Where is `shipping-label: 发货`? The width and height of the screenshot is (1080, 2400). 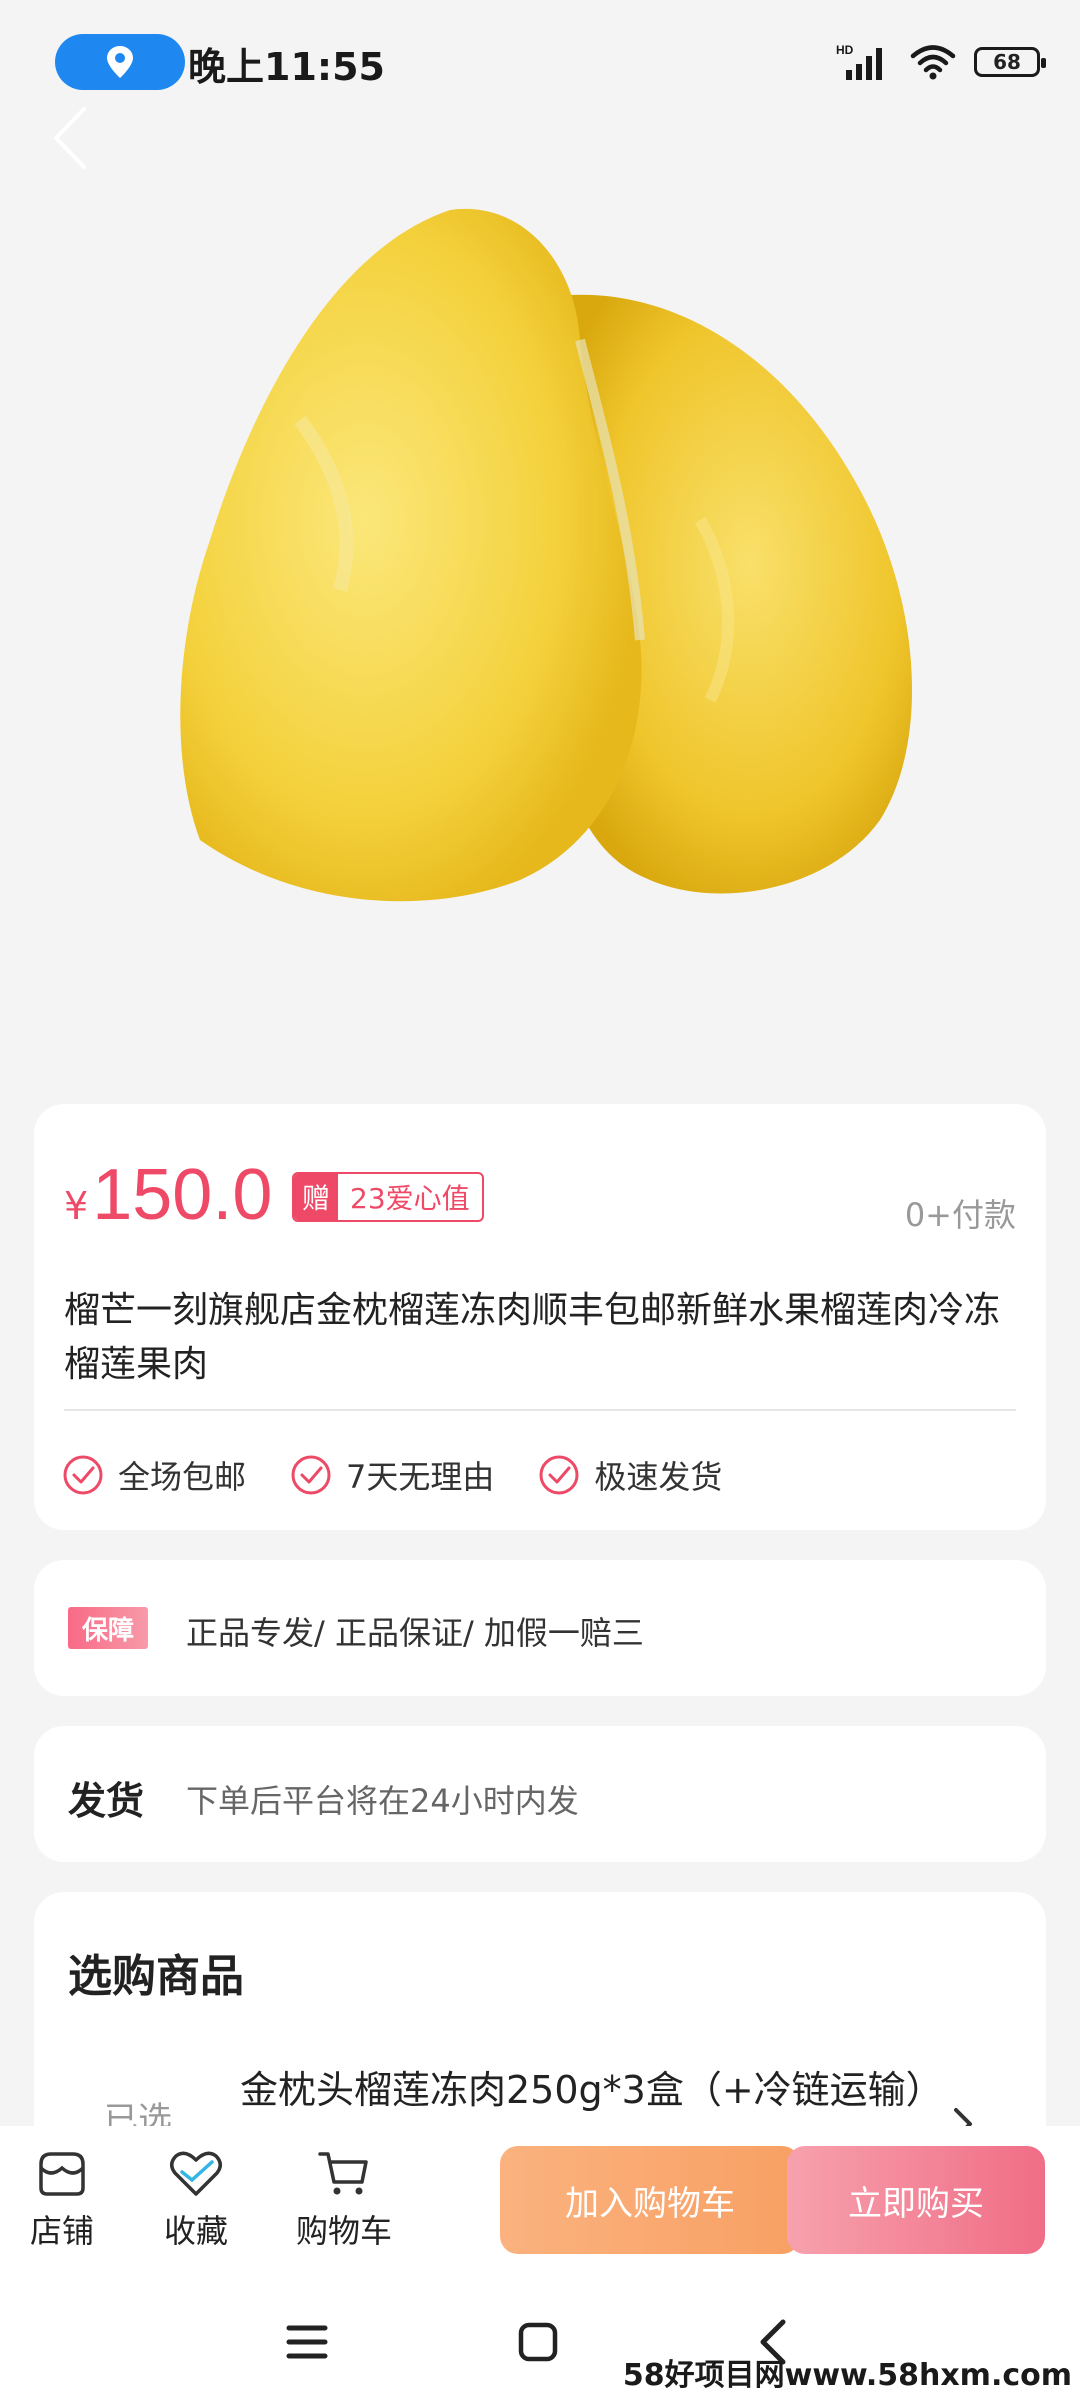
shipping-label: 发货 is located at coordinates (106, 1801).